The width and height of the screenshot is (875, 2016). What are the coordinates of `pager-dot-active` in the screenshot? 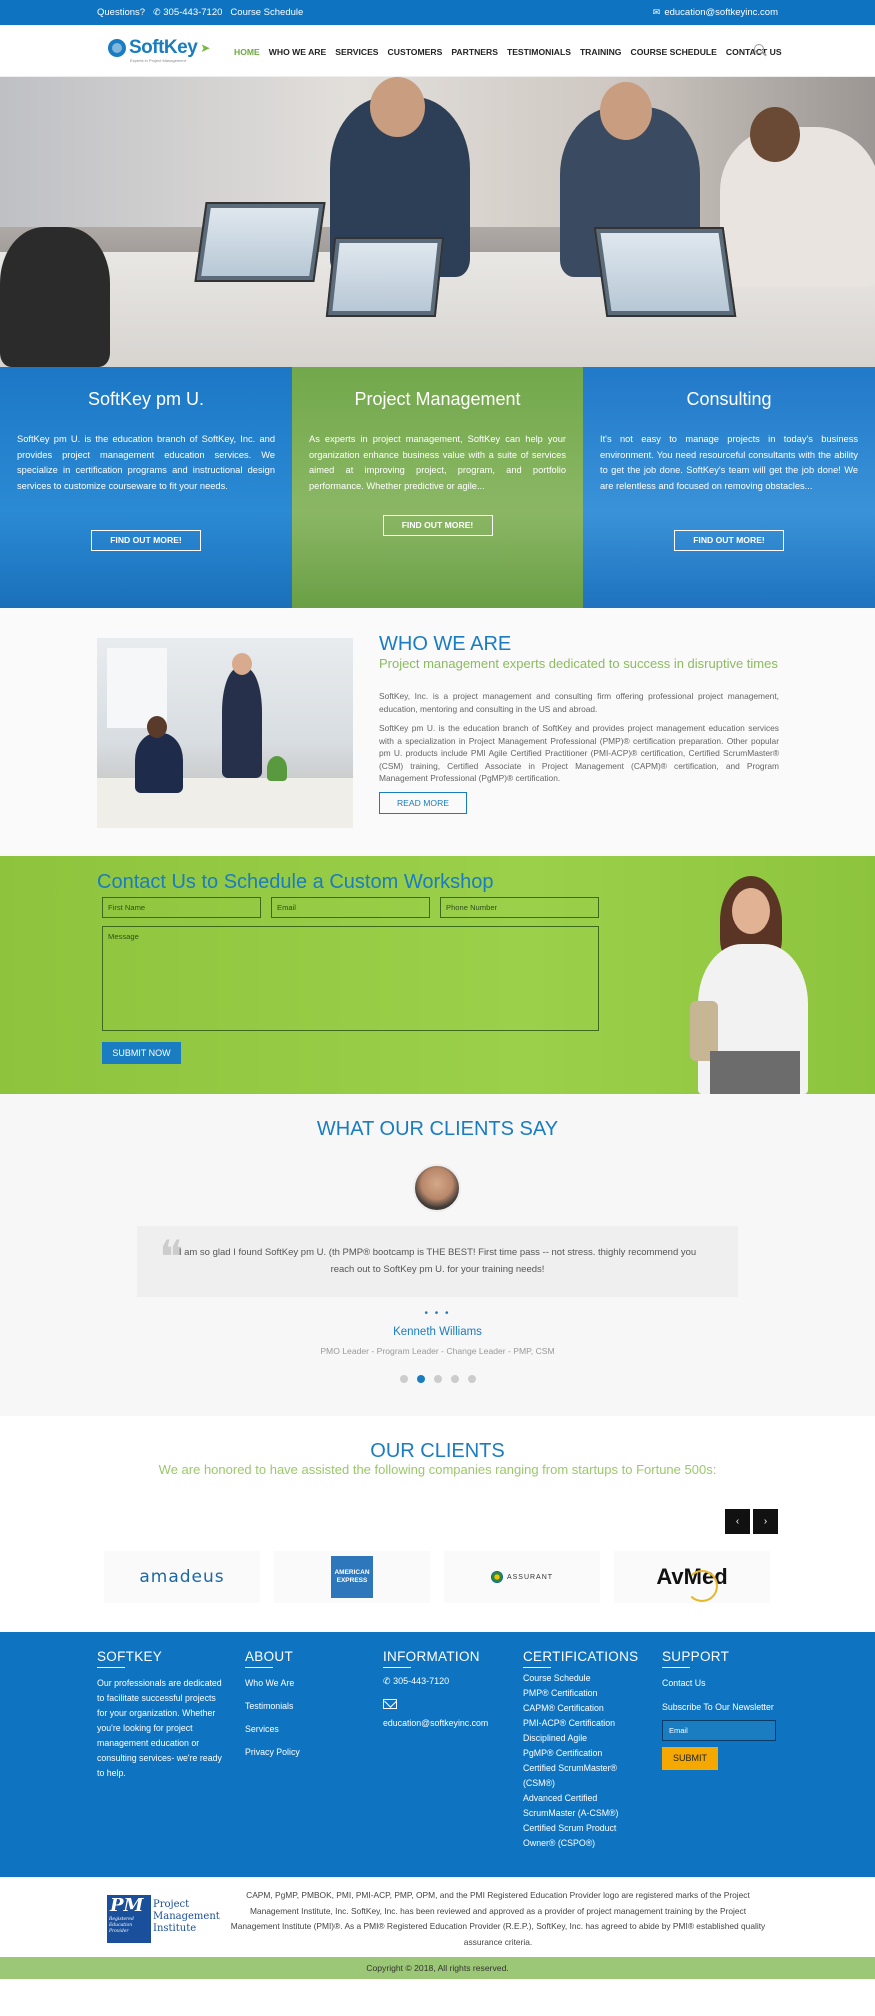 It's located at (421, 1379).